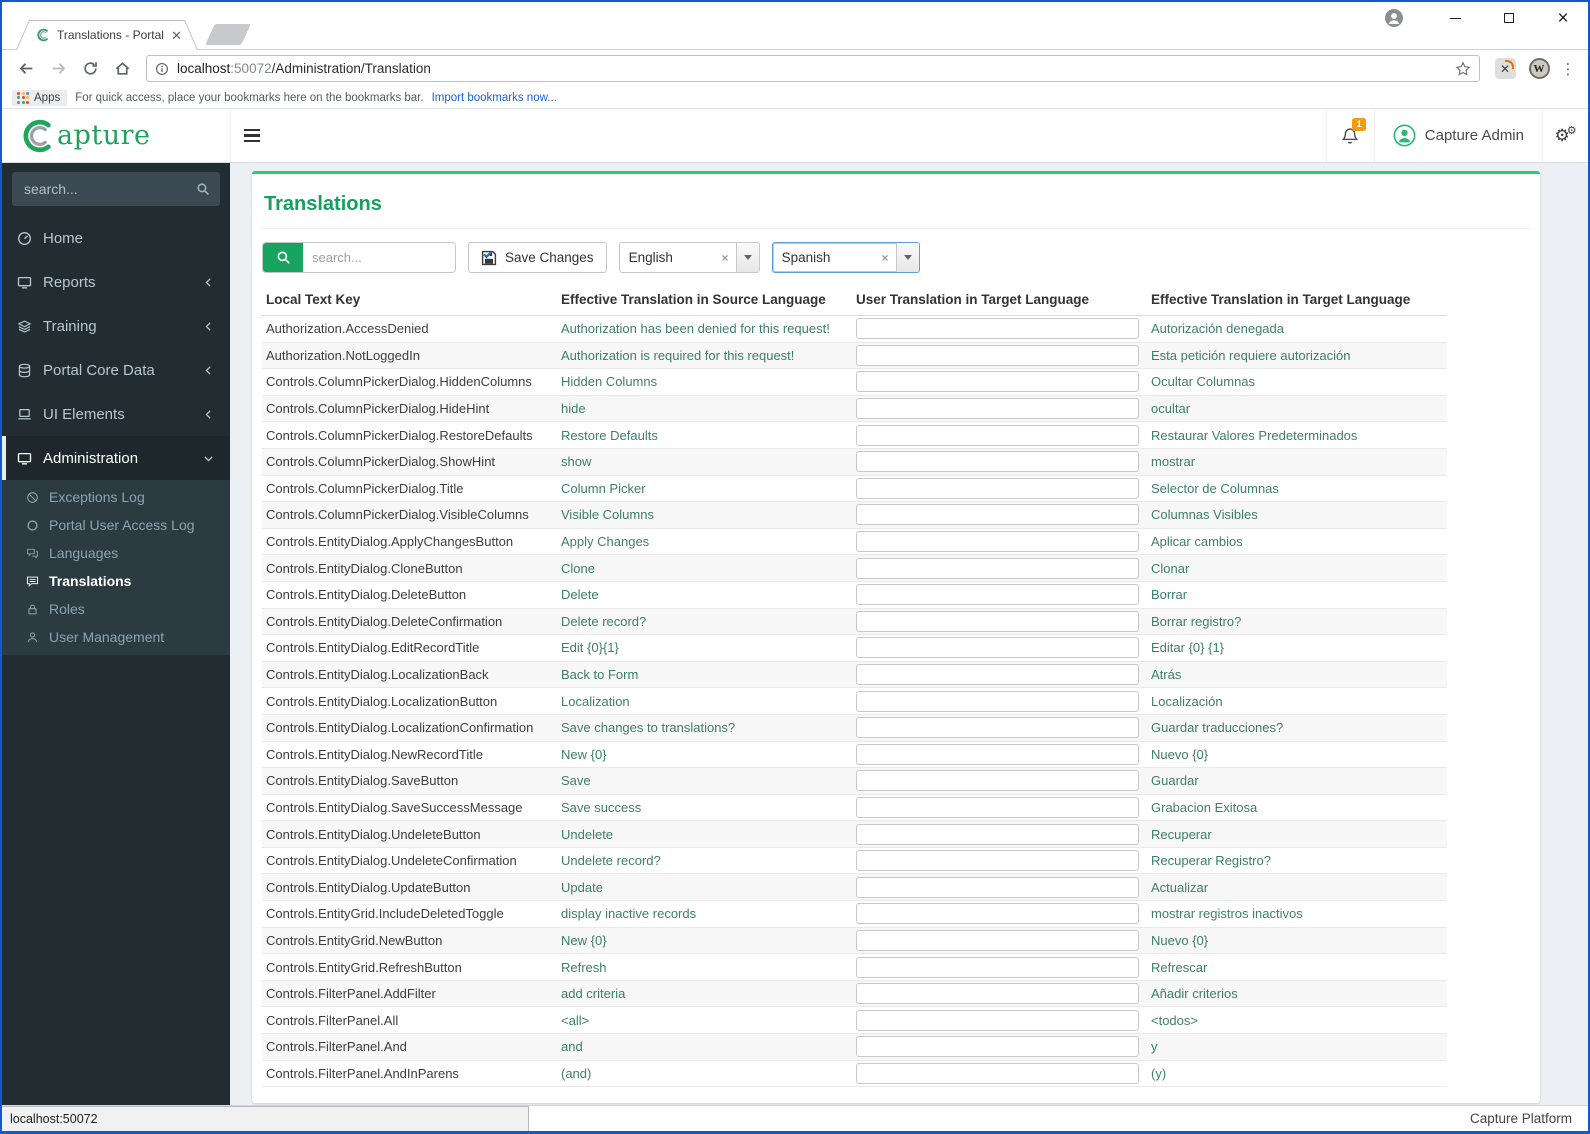  What do you see at coordinates (1297, 515) in the screenshot?
I see `target-translation-cell: Columnas Visibles` at bounding box center [1297, 515].